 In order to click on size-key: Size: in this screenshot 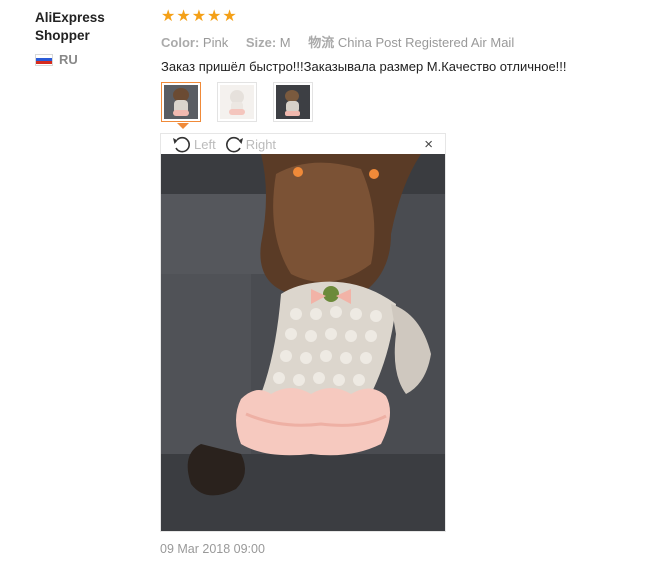, I will do `click(261, 42)`.